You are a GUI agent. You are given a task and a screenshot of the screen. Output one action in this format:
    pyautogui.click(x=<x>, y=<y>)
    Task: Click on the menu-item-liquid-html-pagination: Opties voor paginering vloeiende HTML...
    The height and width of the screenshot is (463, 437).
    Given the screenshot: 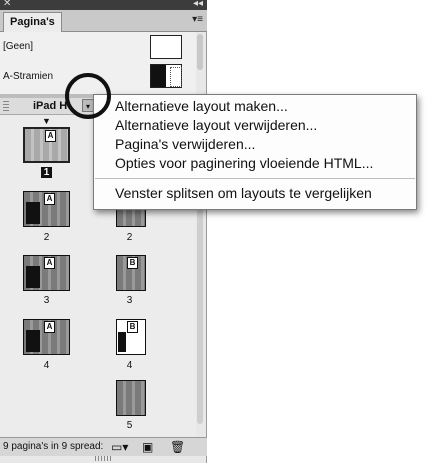 What is the action you would take?
    pyautogui.click(x=244, y=163)
    